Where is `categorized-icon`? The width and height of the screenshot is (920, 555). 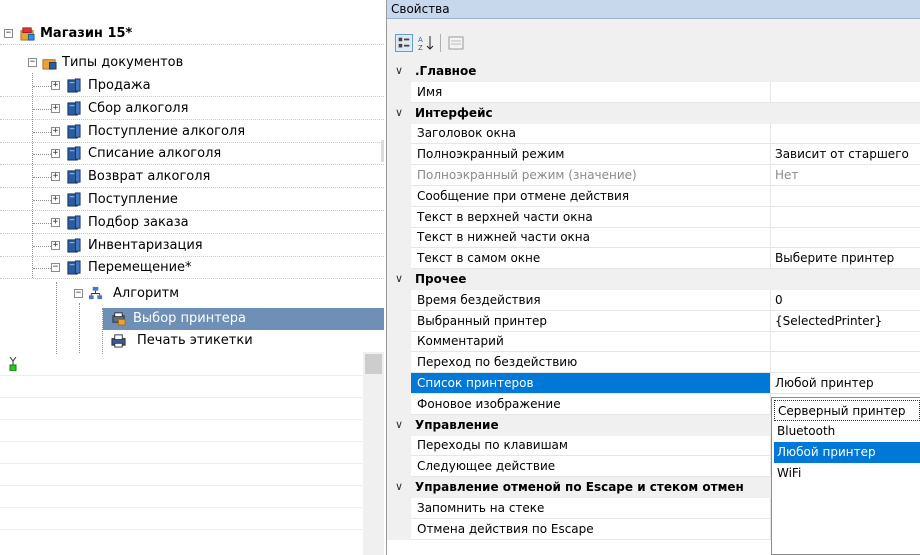
categorized-icon is located at coordinates (404, 43).